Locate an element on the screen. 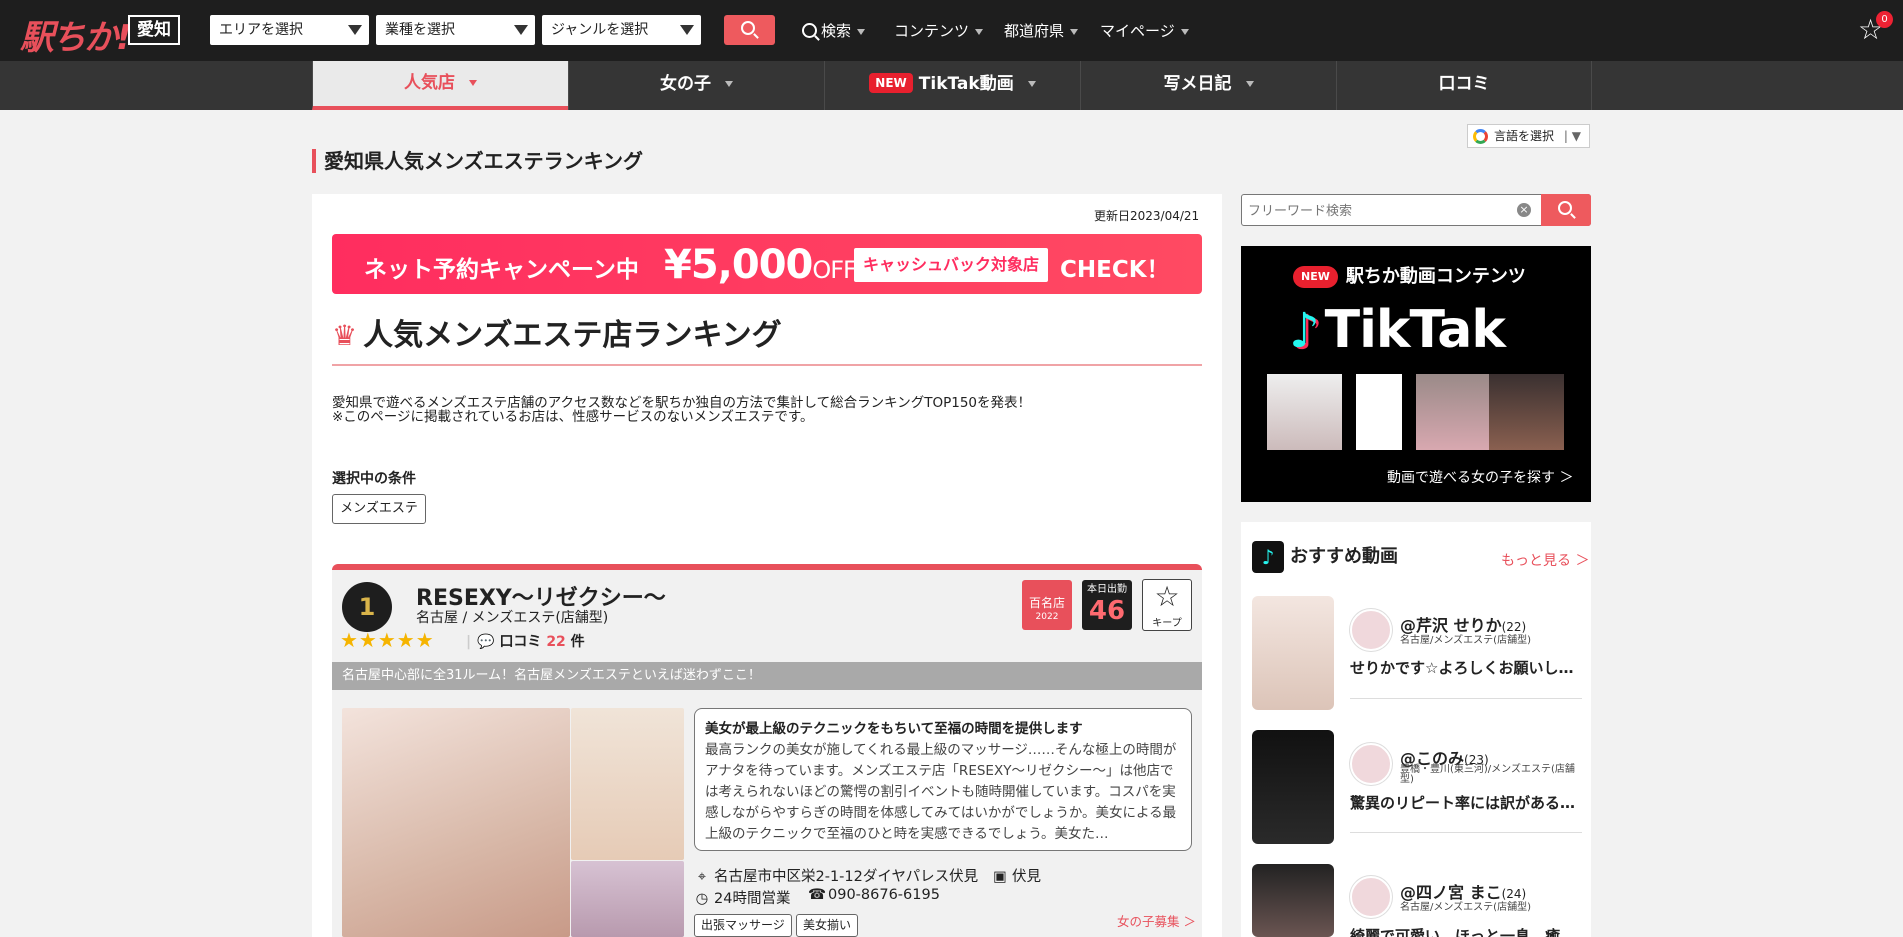 Image resolution: width=1903 pixels, height=937 pixels. tab-photo-diary: 写メ日記 is located at coordinates (1208, 85).